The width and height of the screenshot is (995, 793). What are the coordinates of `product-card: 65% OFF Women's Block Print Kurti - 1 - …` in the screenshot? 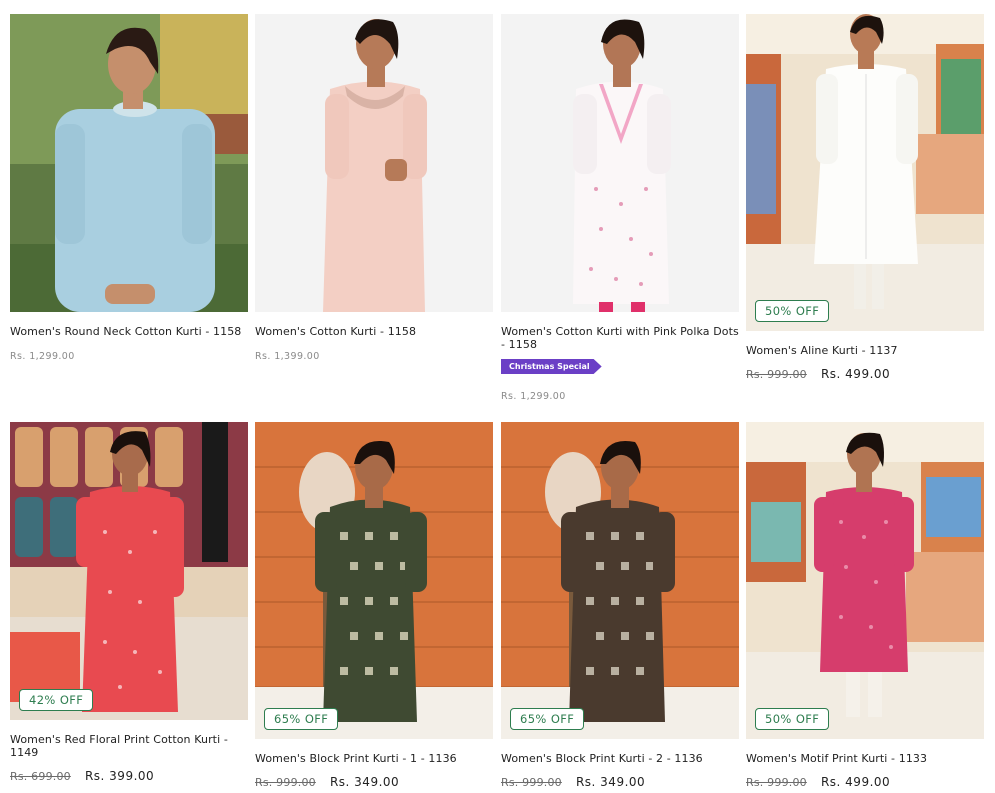 It's located at (374, 606).